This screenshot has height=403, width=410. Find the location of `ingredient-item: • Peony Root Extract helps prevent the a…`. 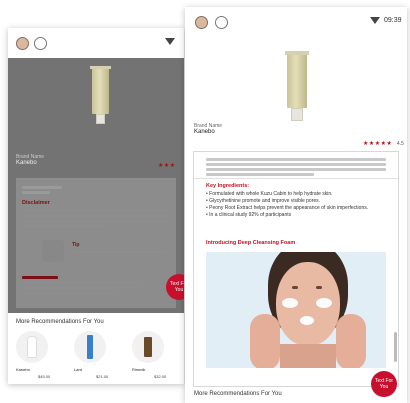

ingredient-item: • Peony Root Extract helps prevent the a… is located at coordinates (287, 208).